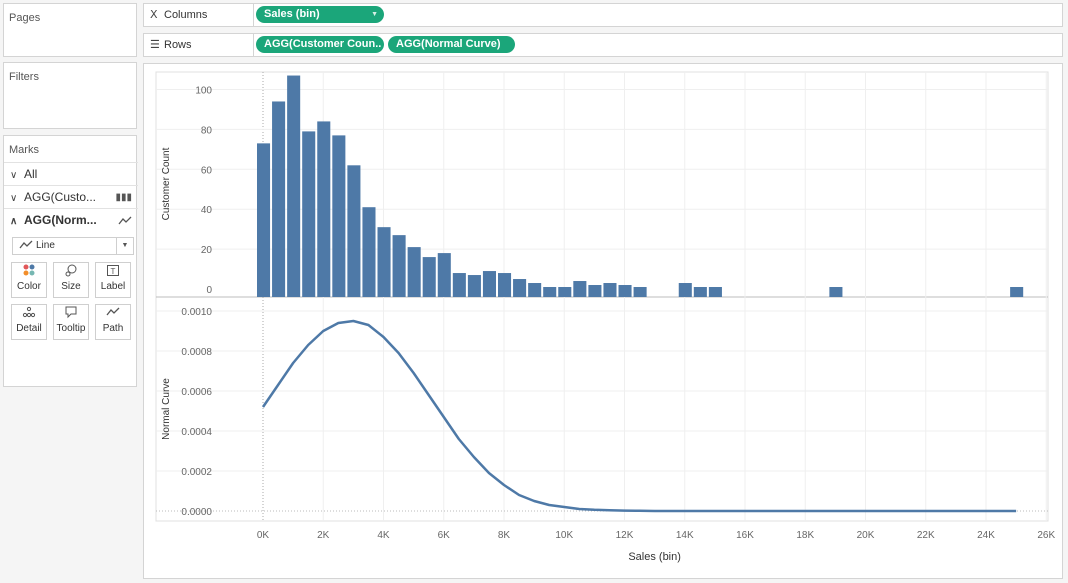 This screenshot has width=1068, height=583. What do you see at coordinates (113, 286) in the screenshot?
I see `label-button-label: Label` at bounding box center [113, 286].